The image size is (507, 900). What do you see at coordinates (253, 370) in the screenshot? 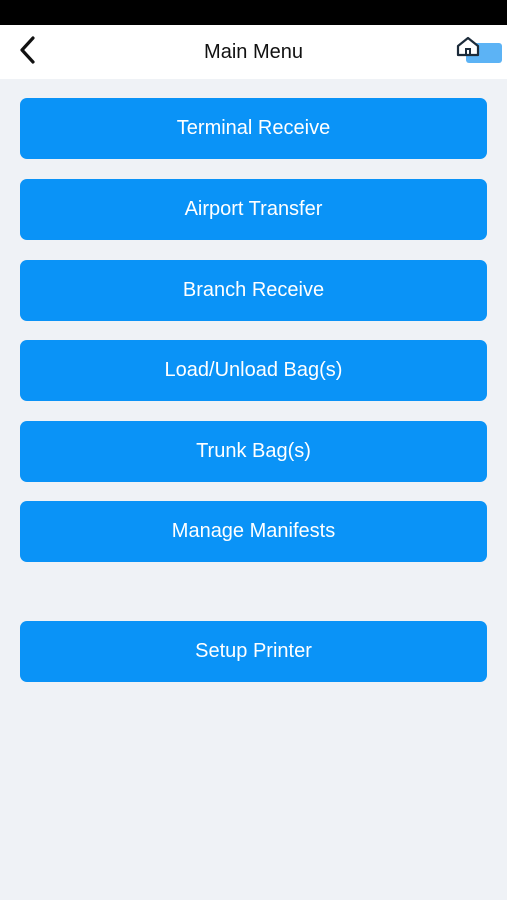
I see `load-unload-bags-button: Load/Unload Bag(s)` at bounding box center [253, 370].